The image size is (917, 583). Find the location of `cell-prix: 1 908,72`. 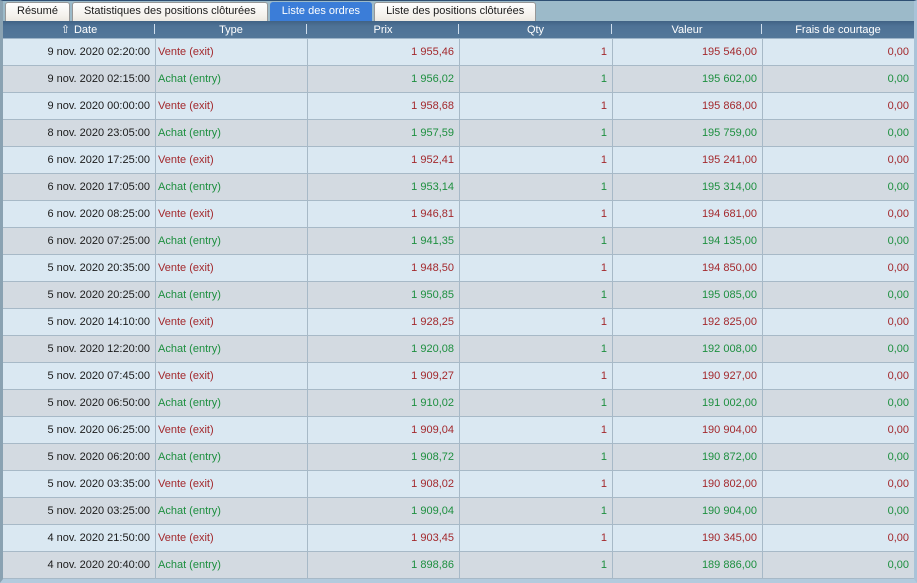

cell-prix: 1 908,72 is located at coordinates (383, 457).